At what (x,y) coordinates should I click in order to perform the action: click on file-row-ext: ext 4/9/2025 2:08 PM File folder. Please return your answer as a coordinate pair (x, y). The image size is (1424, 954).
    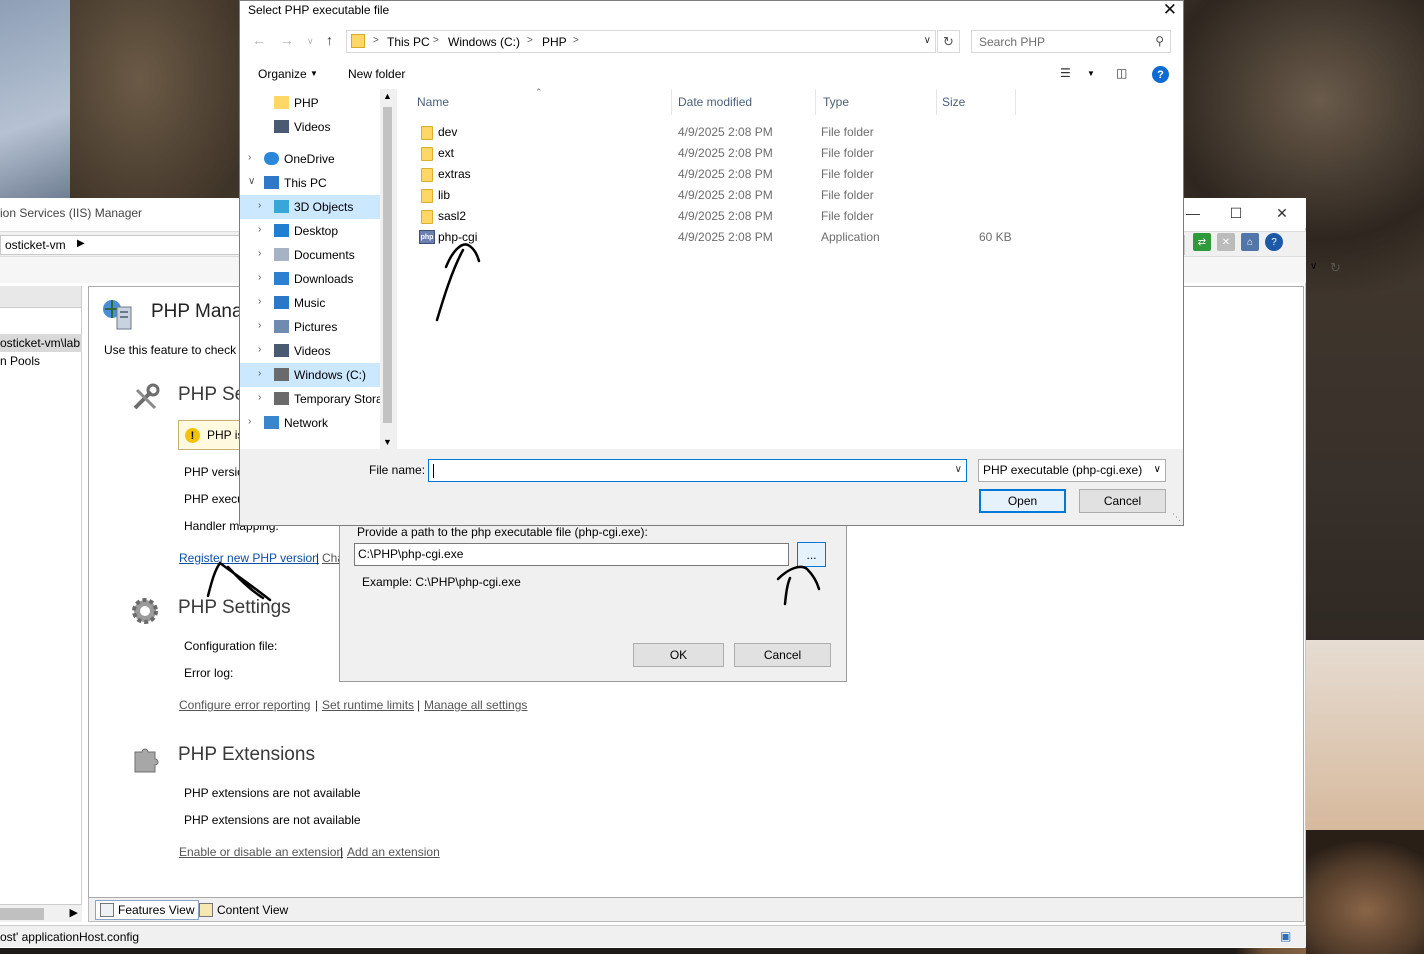
    Looking at the image, I should click on (790, 153).